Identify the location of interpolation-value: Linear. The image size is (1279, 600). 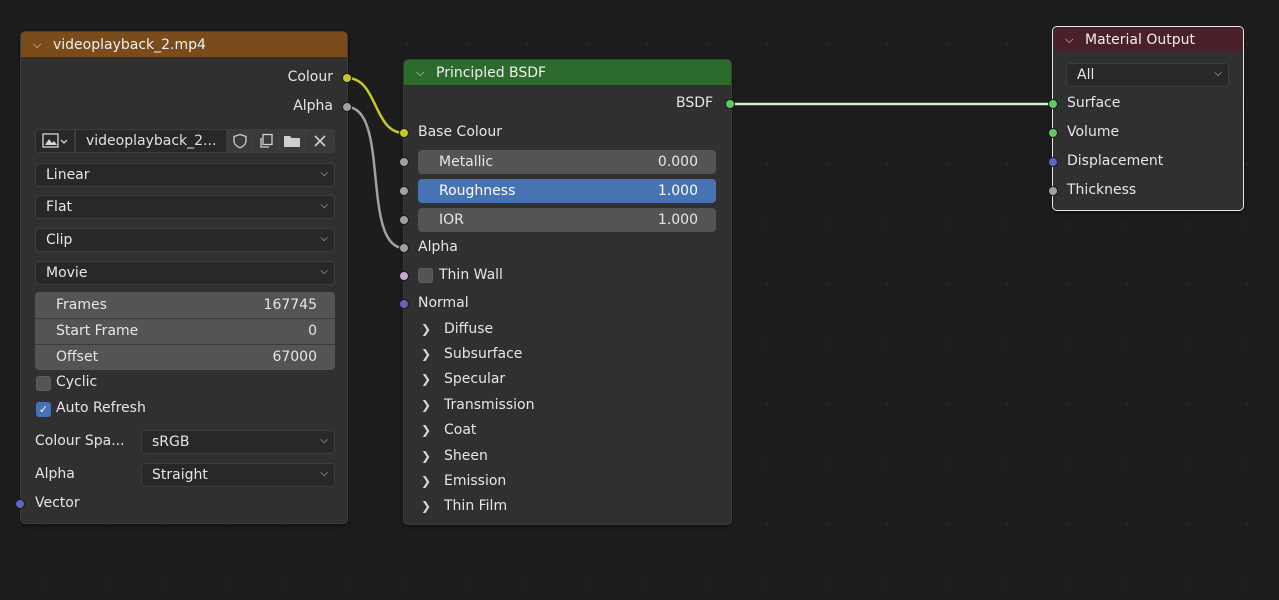
(68, 175).